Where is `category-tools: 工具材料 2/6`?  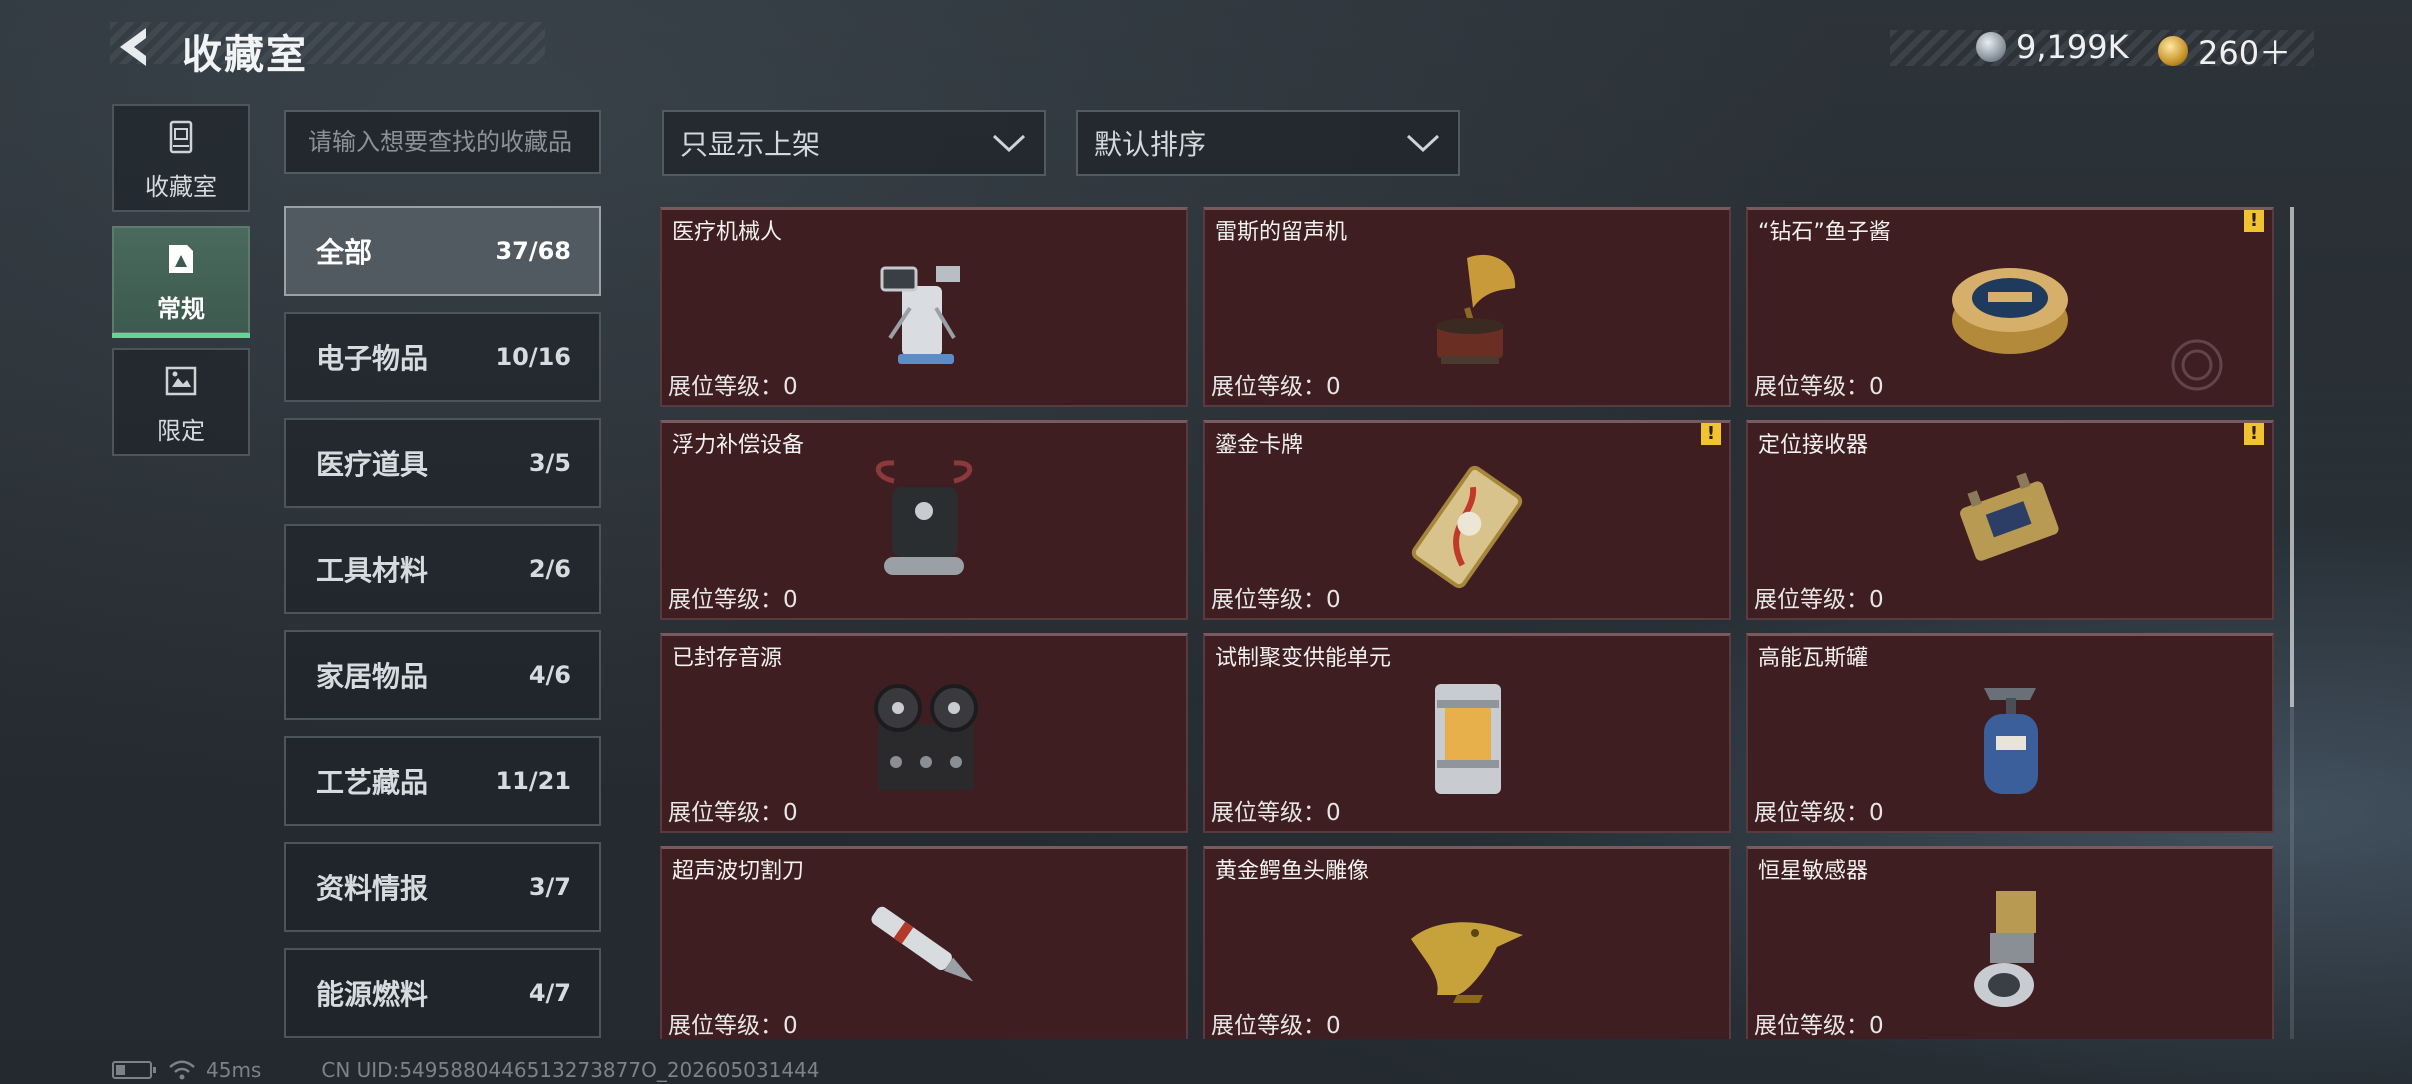 category-tools: 工具材料 2/6 is located at coordinates (442, 569).